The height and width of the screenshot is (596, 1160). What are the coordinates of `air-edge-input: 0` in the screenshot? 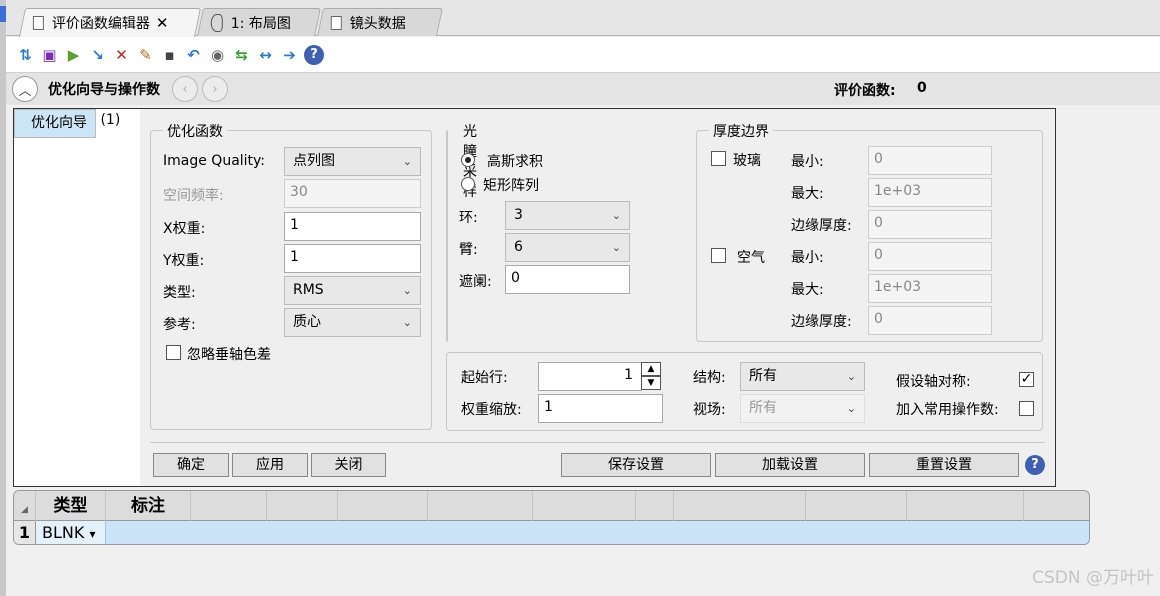 It's located at (930, 320).